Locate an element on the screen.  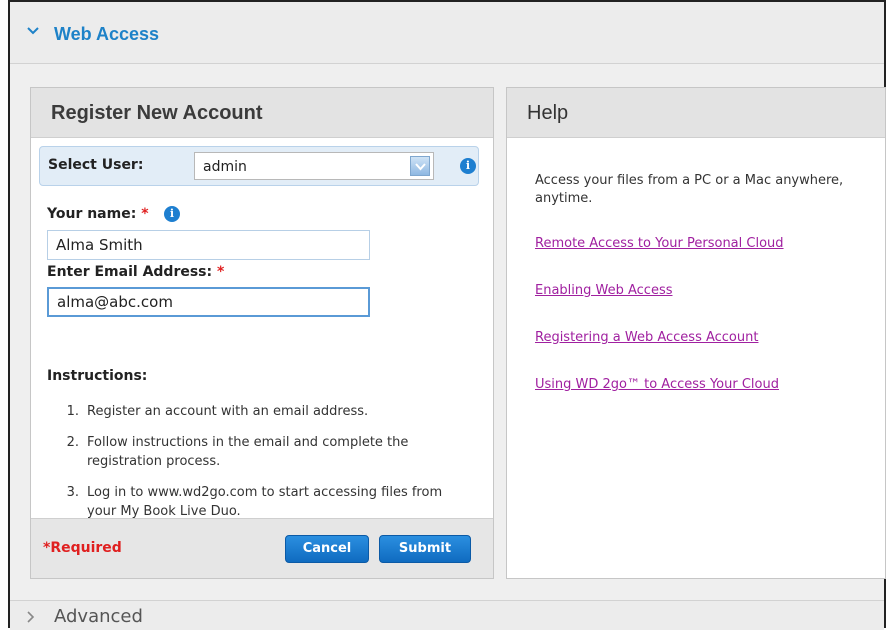
submit-button: Submit is located at coordinates (425, 549).